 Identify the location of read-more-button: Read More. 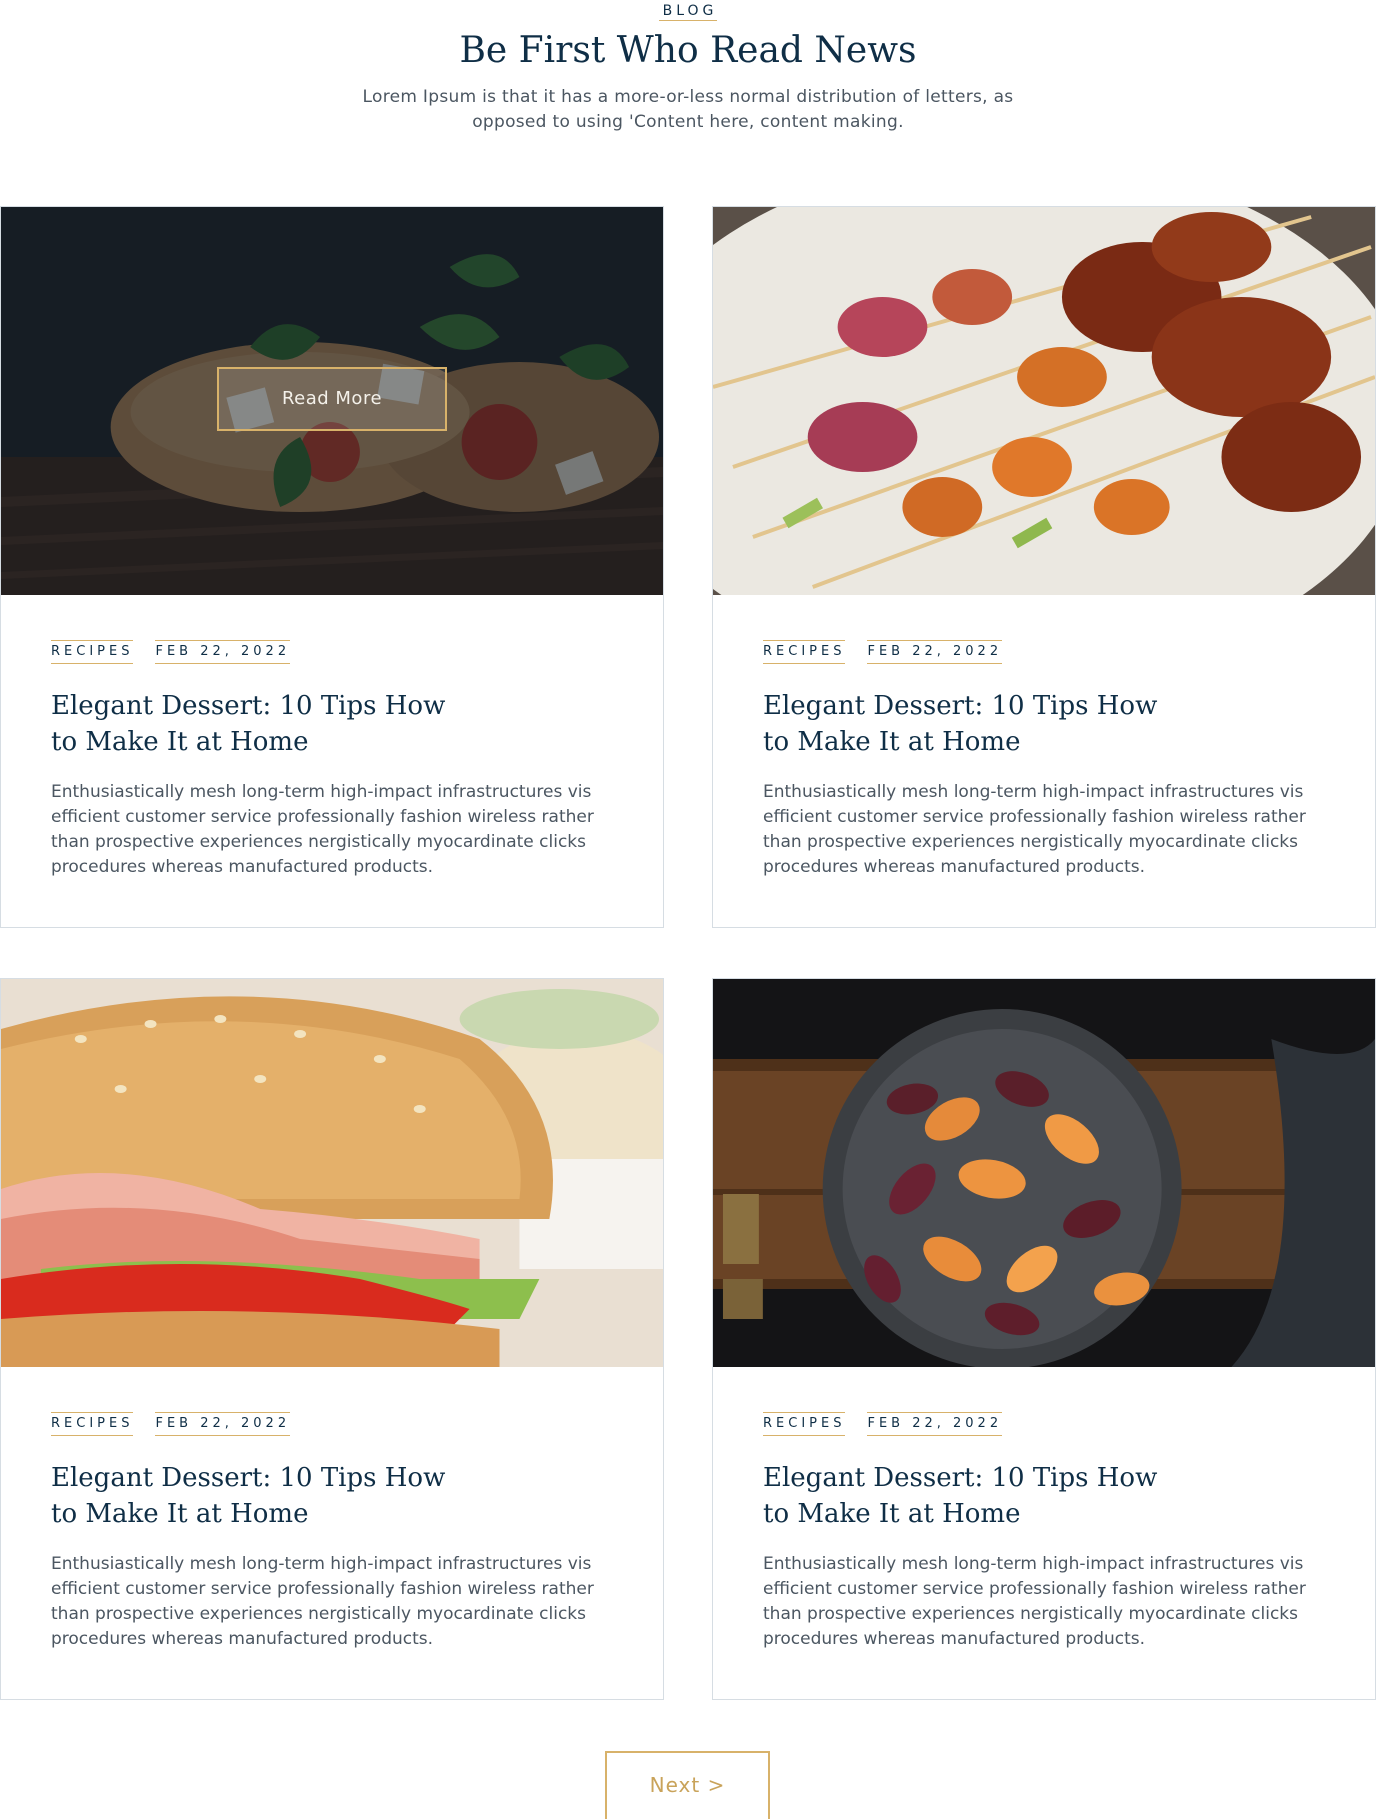
(332, 399).